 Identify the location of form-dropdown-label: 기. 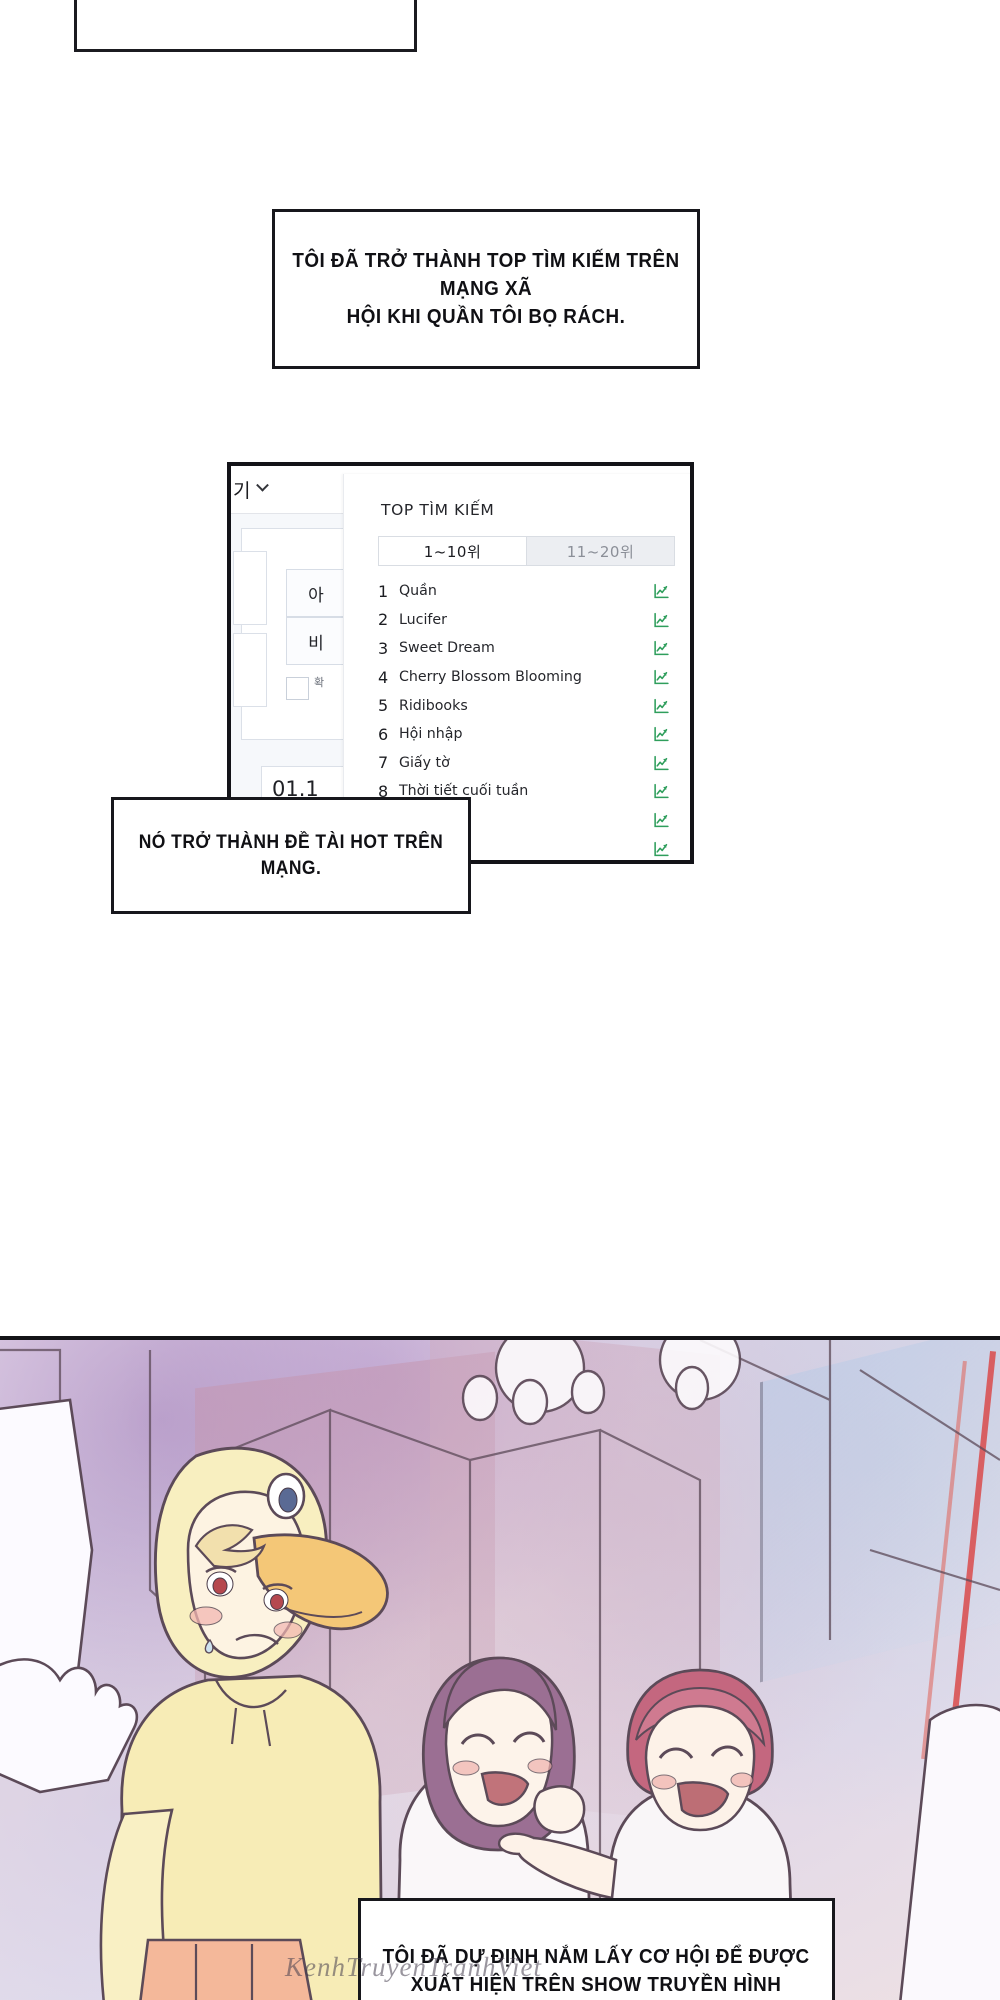
(241, 489).